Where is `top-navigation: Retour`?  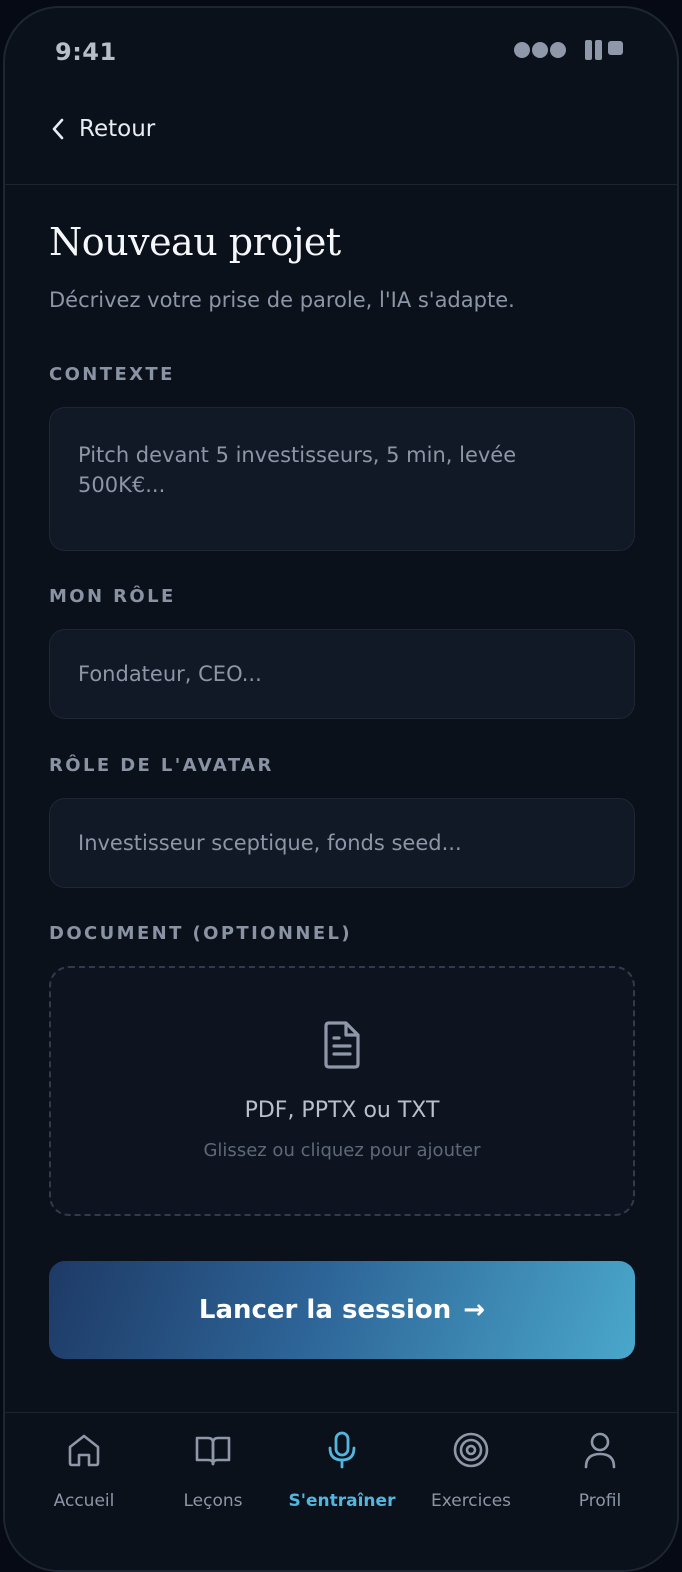 top-navigation: Retour is located at coordinates (341, 141).